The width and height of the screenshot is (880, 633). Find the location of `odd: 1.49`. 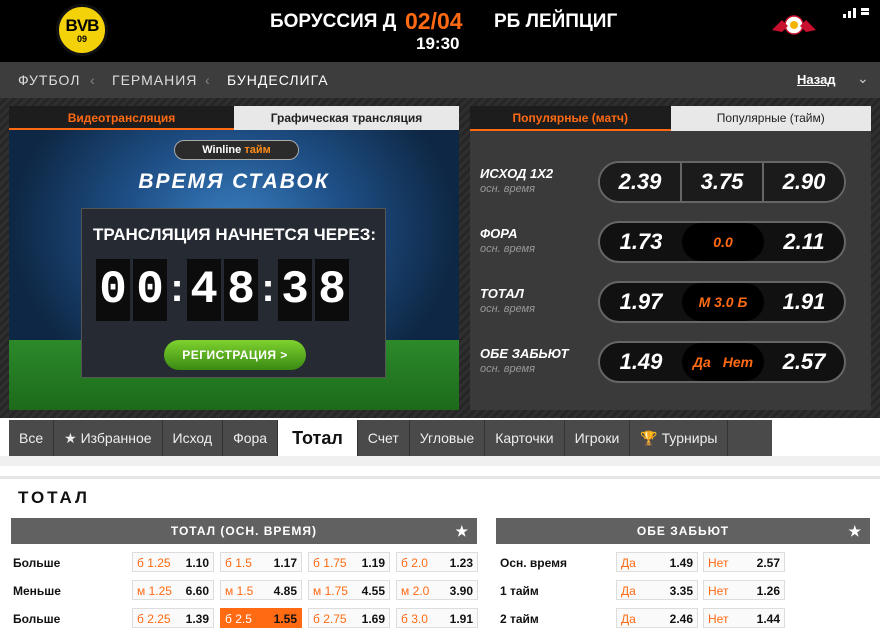

odd: 1.49 is located at coordinates (681, 563).